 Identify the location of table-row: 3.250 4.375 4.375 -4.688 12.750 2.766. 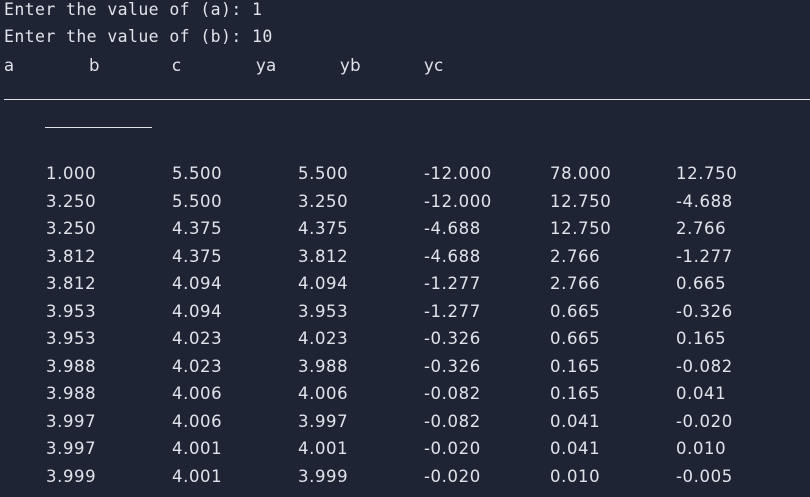
(405, 233).